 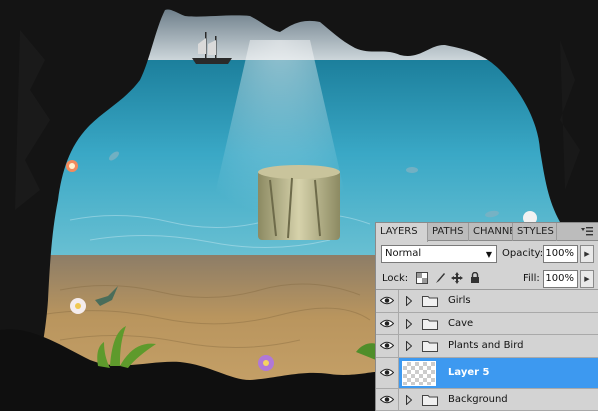 What do you see at coordinates (419, 373) in the screenshot?
I see `layer-thumbnail` at bounding box center [419, 373].